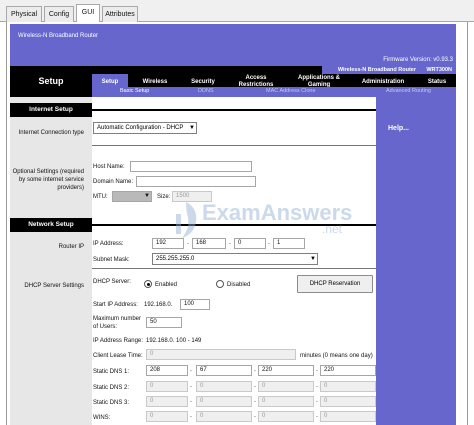  I want to click on mtu-select: ▼, so click(132, 196).